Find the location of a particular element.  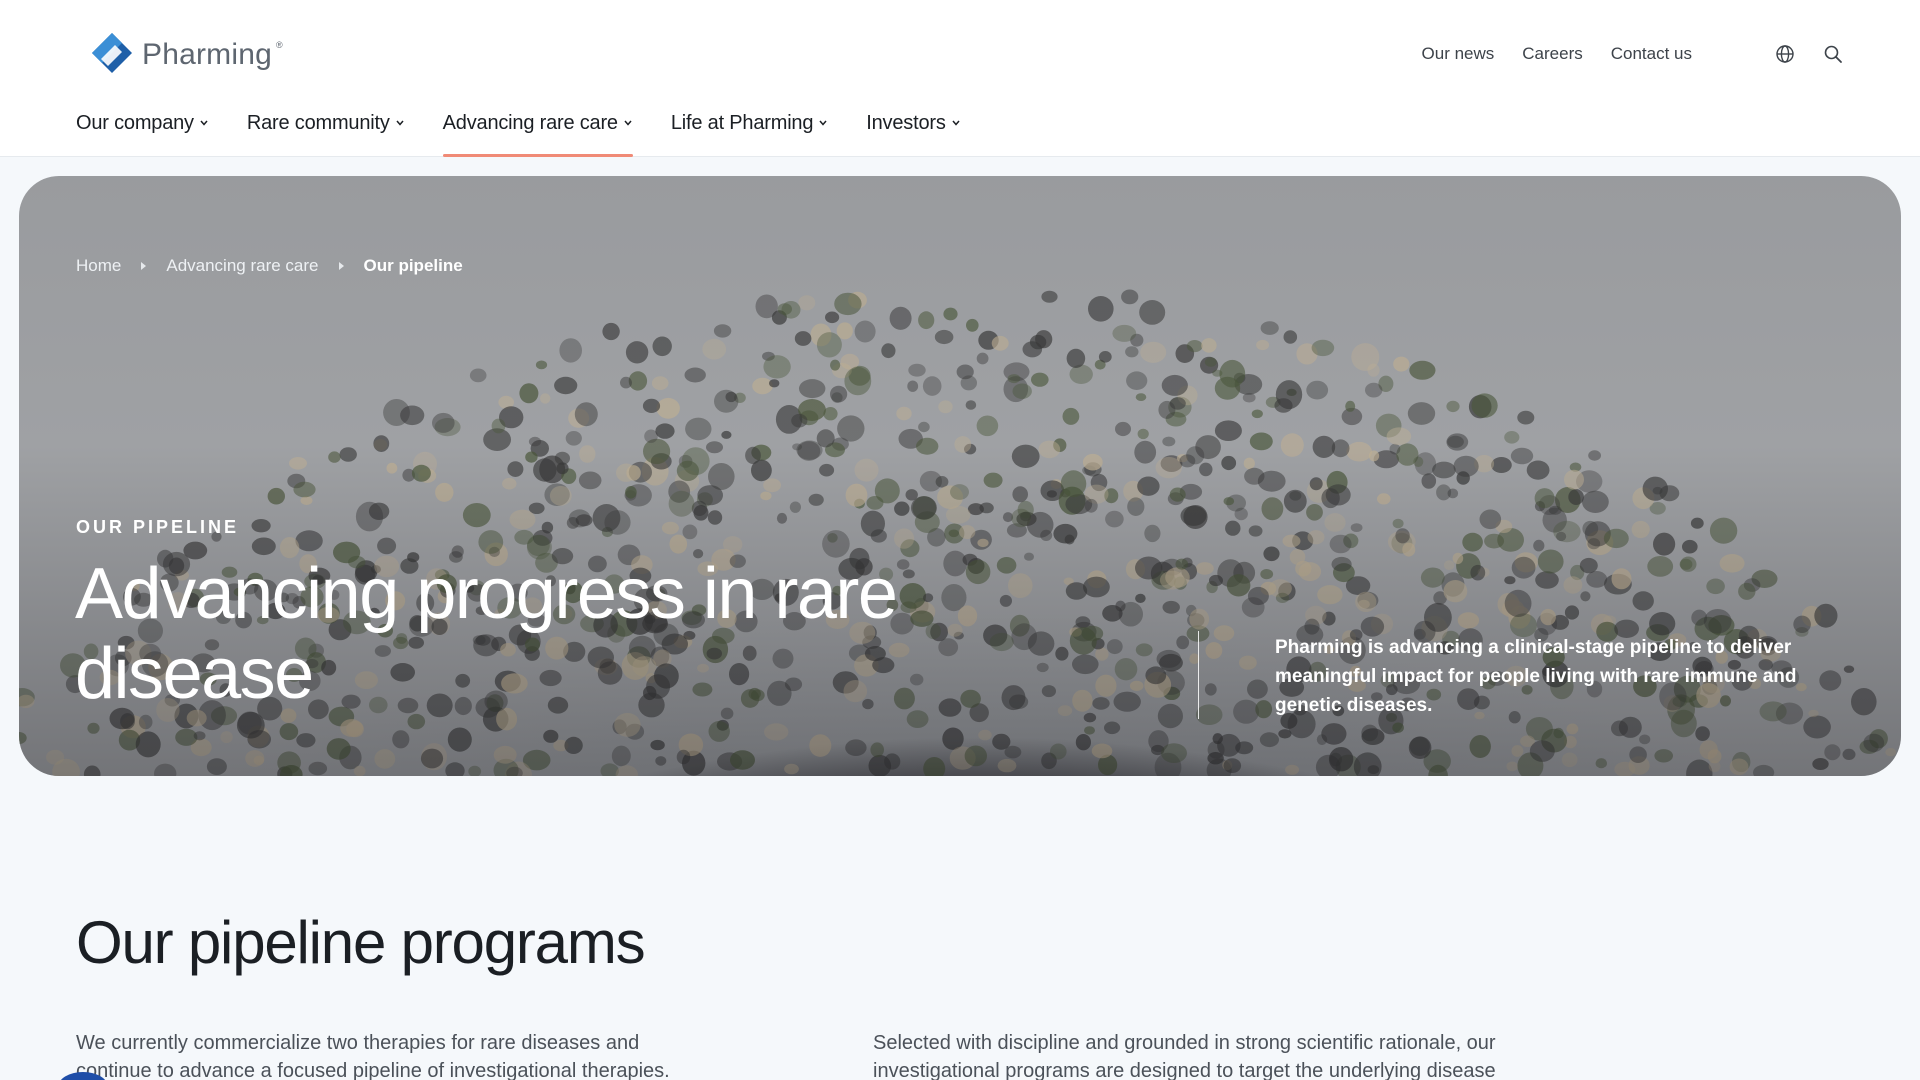

globe-icon is located at coordinates (1785, 54).